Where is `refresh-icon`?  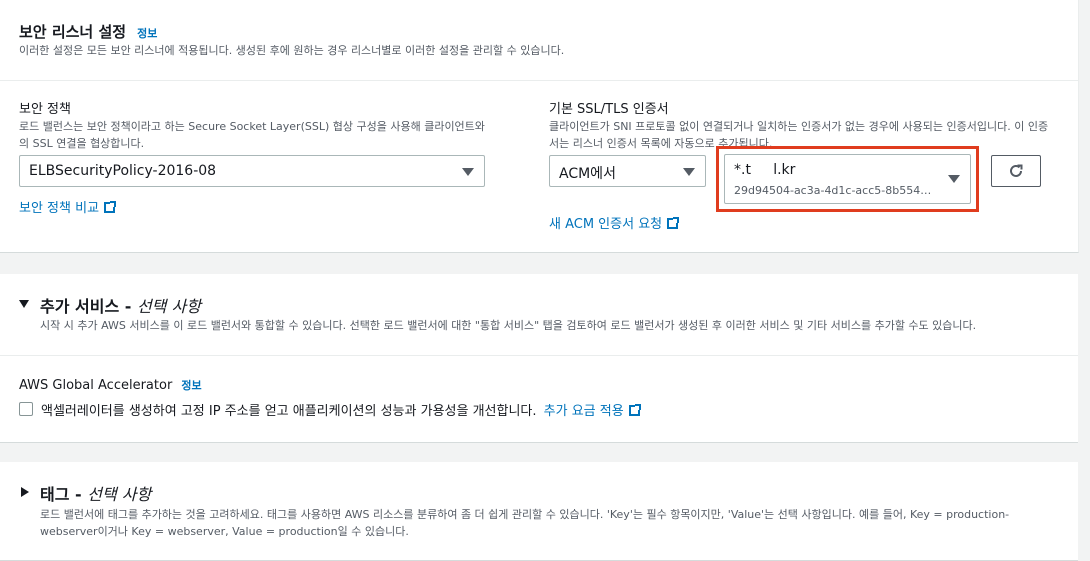 refresh-icon is located at coordinates (1016, 170).